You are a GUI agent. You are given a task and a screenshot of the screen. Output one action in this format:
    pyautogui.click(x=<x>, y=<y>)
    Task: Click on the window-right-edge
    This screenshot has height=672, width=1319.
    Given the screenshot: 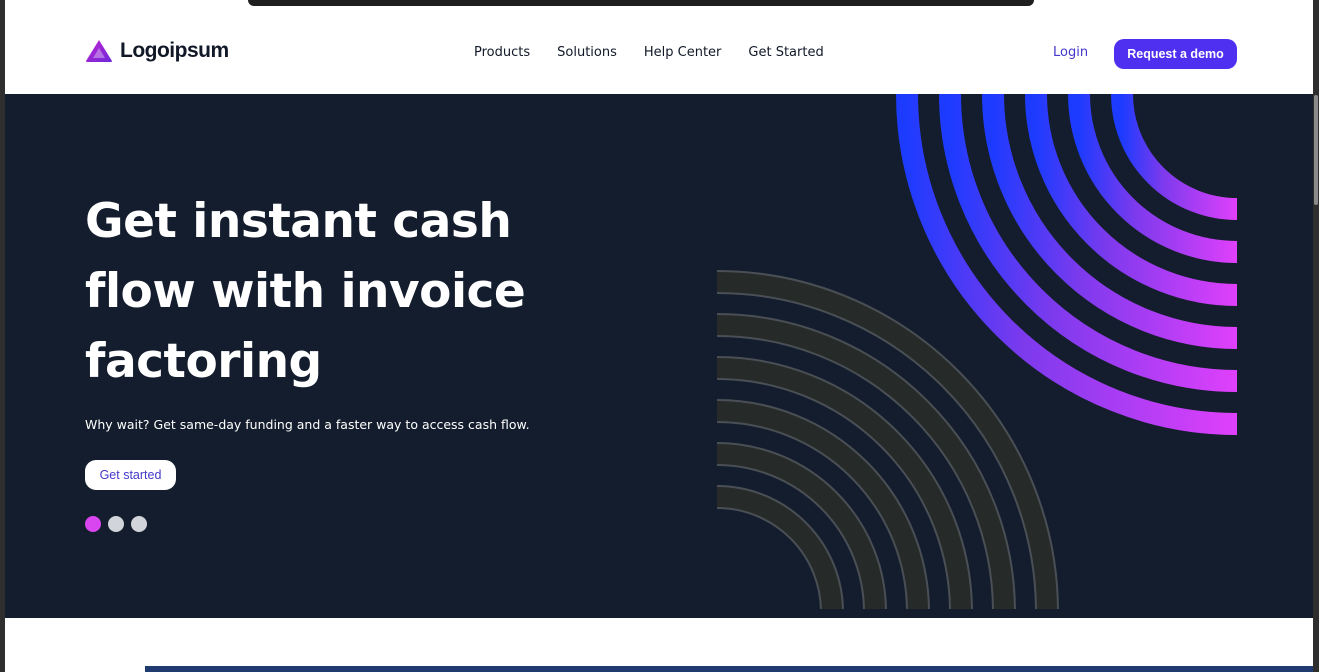 What is the action you would take?
    pyautogui.click(x=1316, y=336)
    